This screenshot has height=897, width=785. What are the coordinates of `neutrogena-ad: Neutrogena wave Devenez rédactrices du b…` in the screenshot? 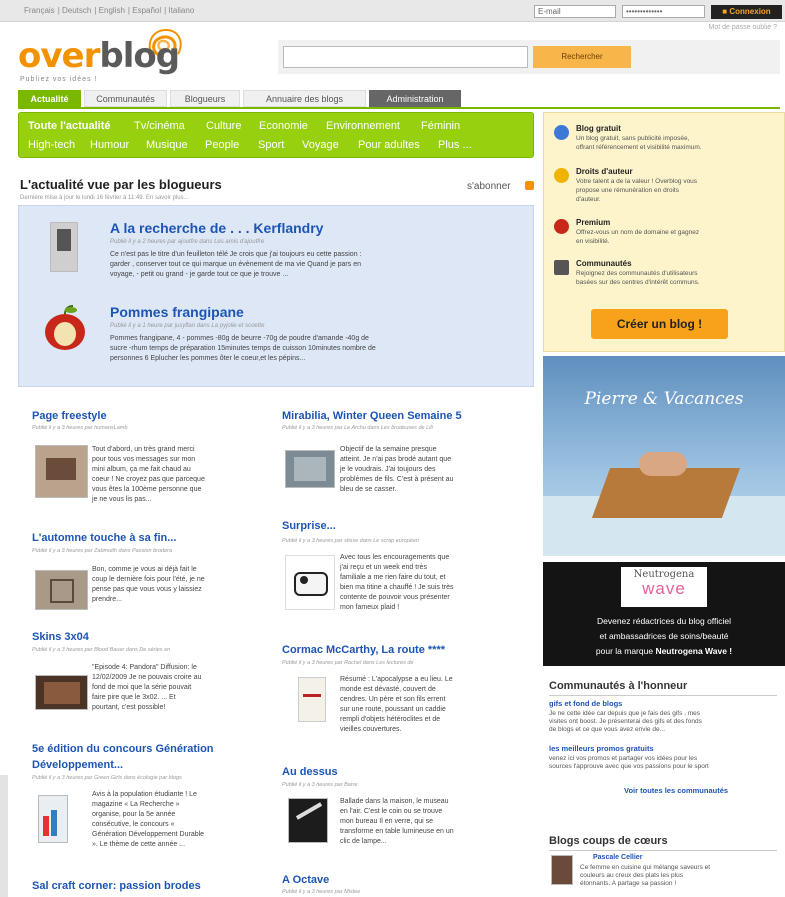 It's located at (664, 614).